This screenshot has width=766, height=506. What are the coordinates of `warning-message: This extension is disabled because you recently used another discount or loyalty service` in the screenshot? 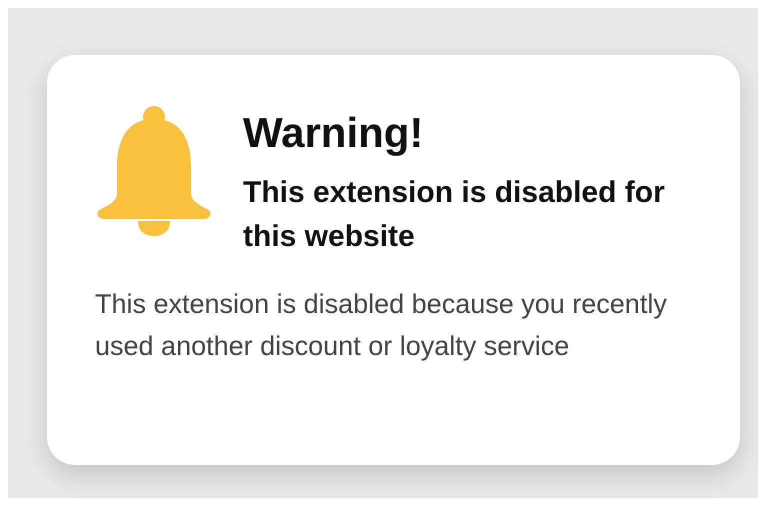 It's located at (381, 325).